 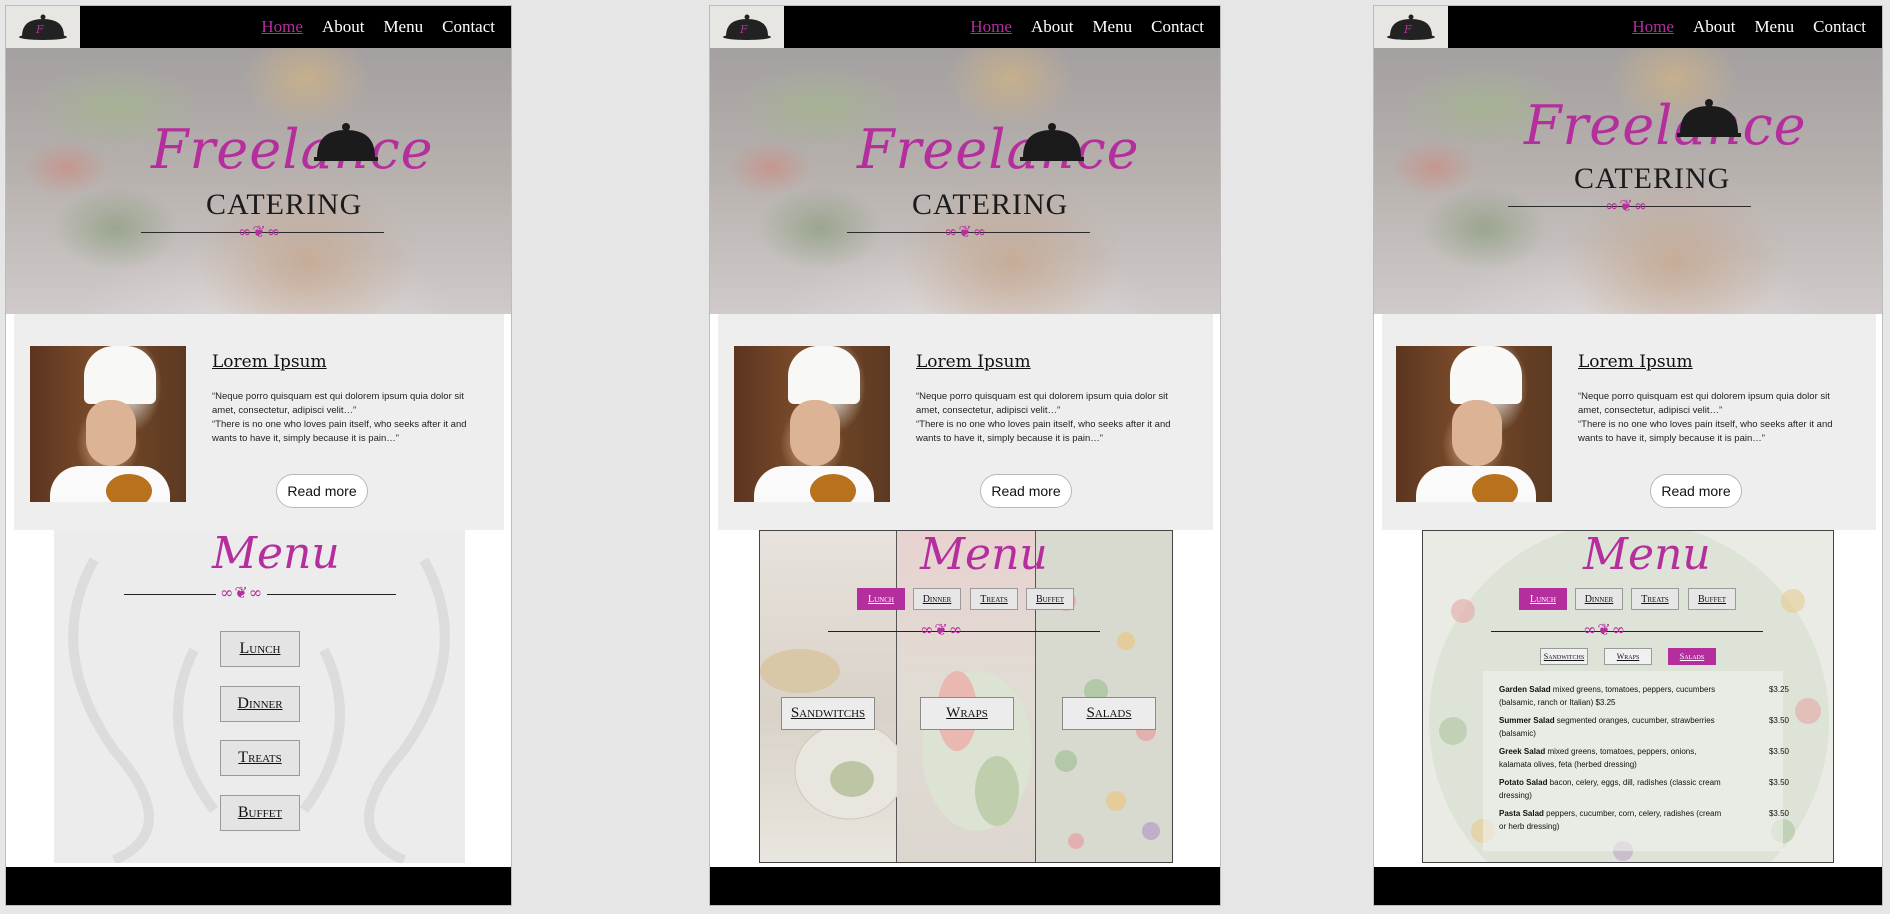 I want to click on sandwiches-button: Sandwitchs, so click(x=828, y=713).